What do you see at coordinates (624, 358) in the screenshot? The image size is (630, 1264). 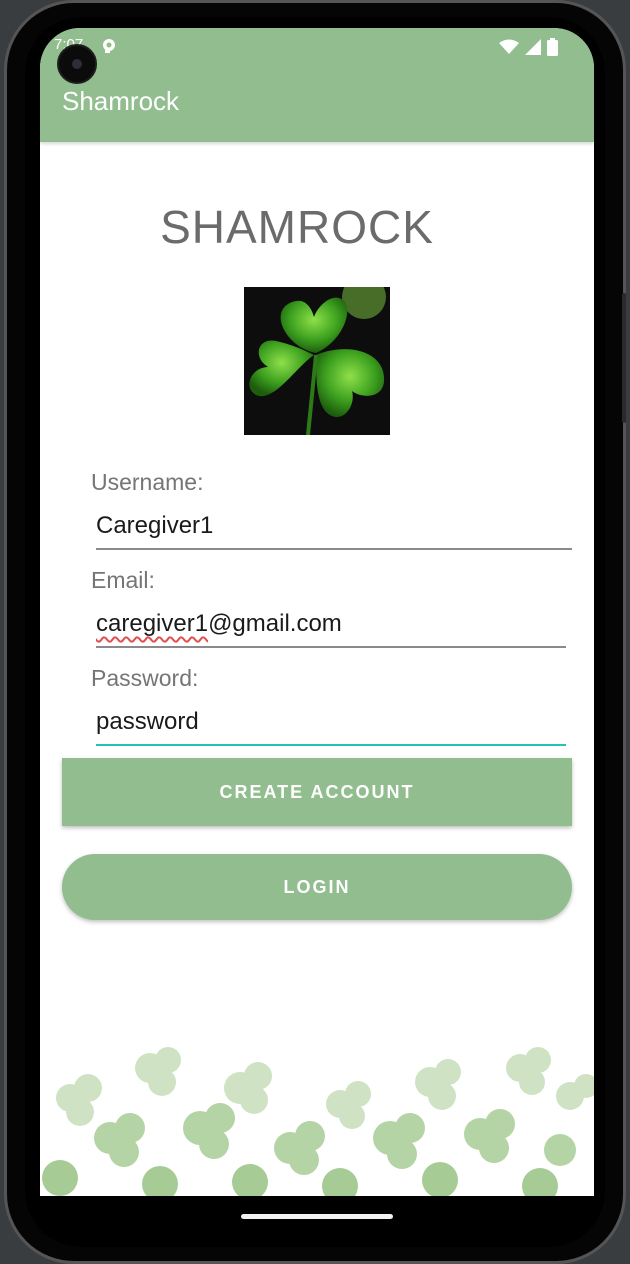 I see `power-button` at bounding box center [624, 358].